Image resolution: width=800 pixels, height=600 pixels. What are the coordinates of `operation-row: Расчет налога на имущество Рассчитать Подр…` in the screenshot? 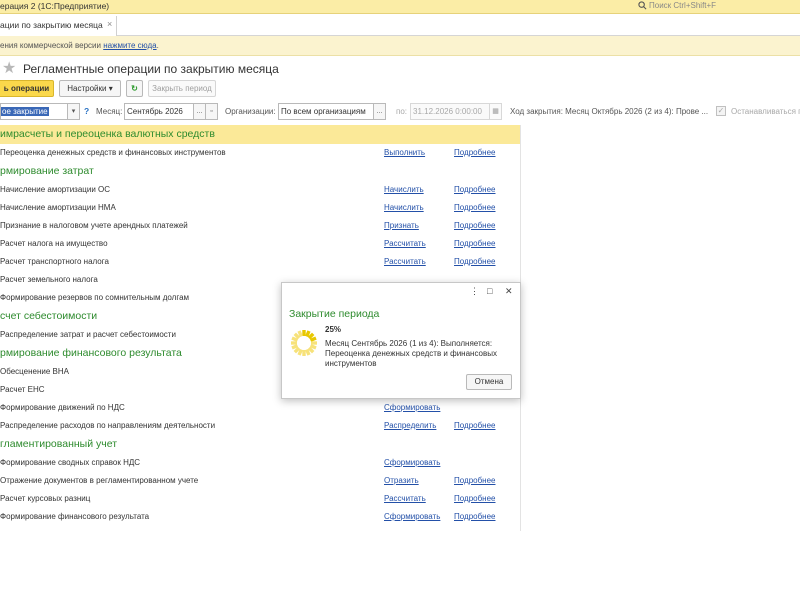 It's located at (260, 244).